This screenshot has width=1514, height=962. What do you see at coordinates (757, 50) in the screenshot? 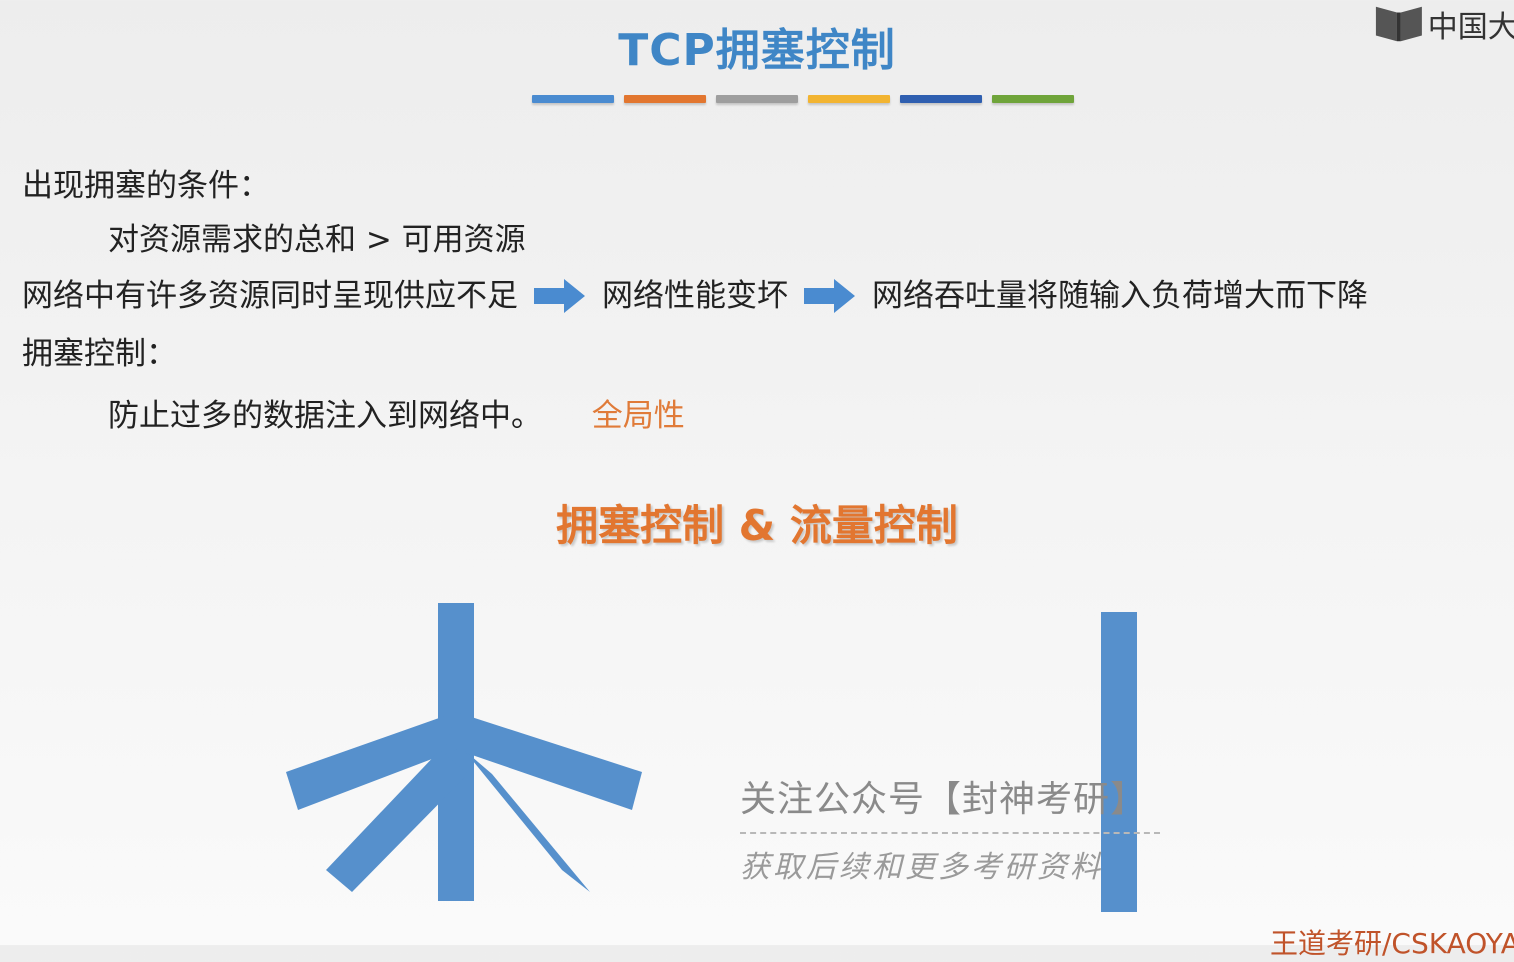
I see `slide-title: TCP拥塞控制` at bounding box center [757, 50].